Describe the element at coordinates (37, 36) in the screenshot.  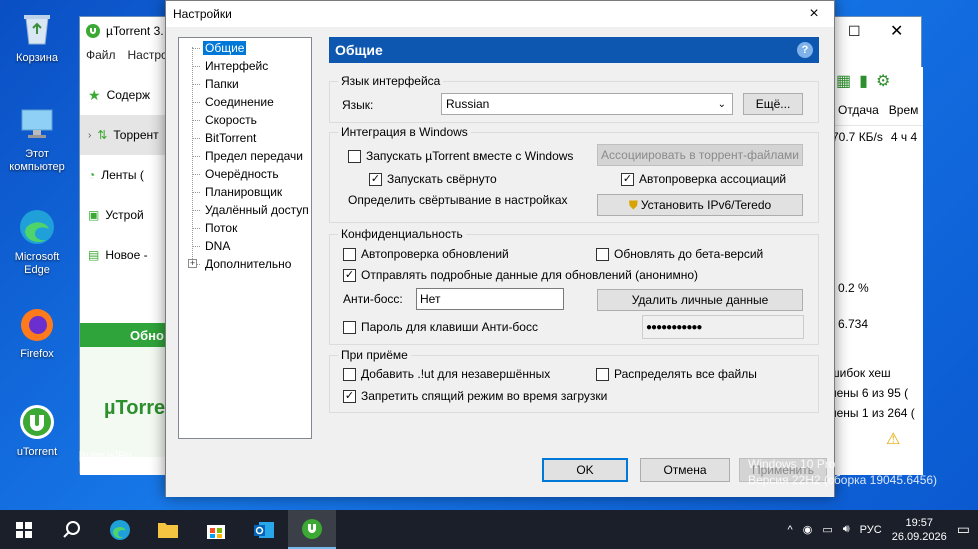
I see `desktop-icon-recycle-bin: Корзина` at that location.